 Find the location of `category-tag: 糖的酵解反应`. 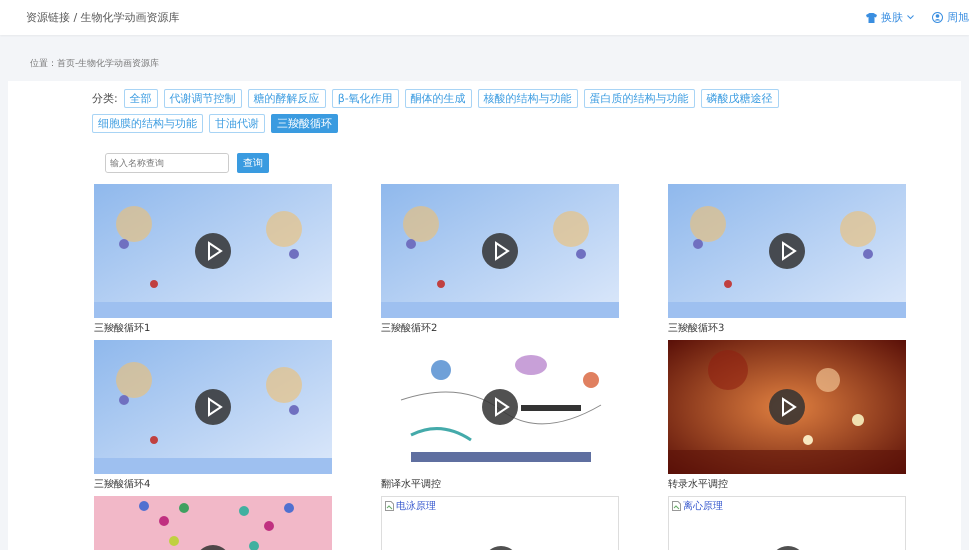

category-tag: 糖的酵解反应 is located at coordinates (287, 98).